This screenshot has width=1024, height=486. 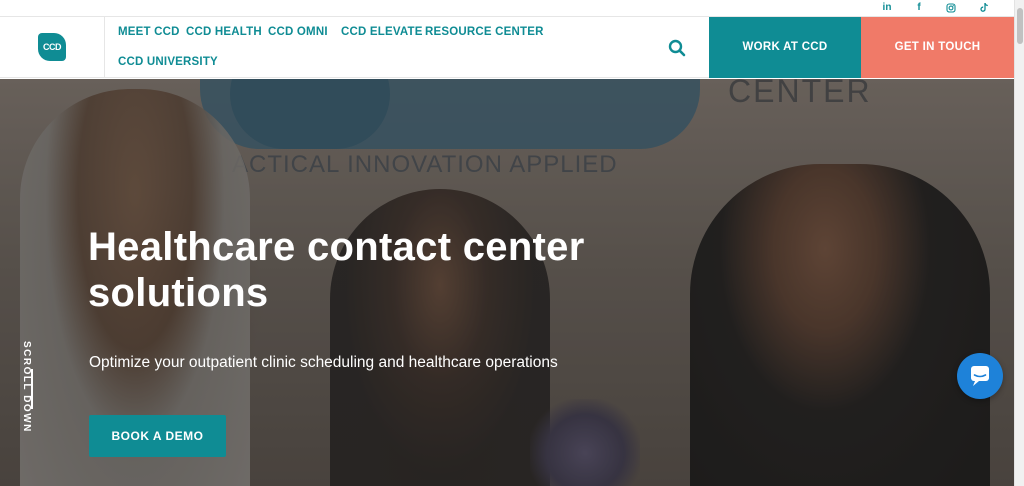 What do you see at coordinates (224, 32) in the screenshot?
I see `nav-item-ccd-health: CCD HEALTH` at bounding box center [224, 32].